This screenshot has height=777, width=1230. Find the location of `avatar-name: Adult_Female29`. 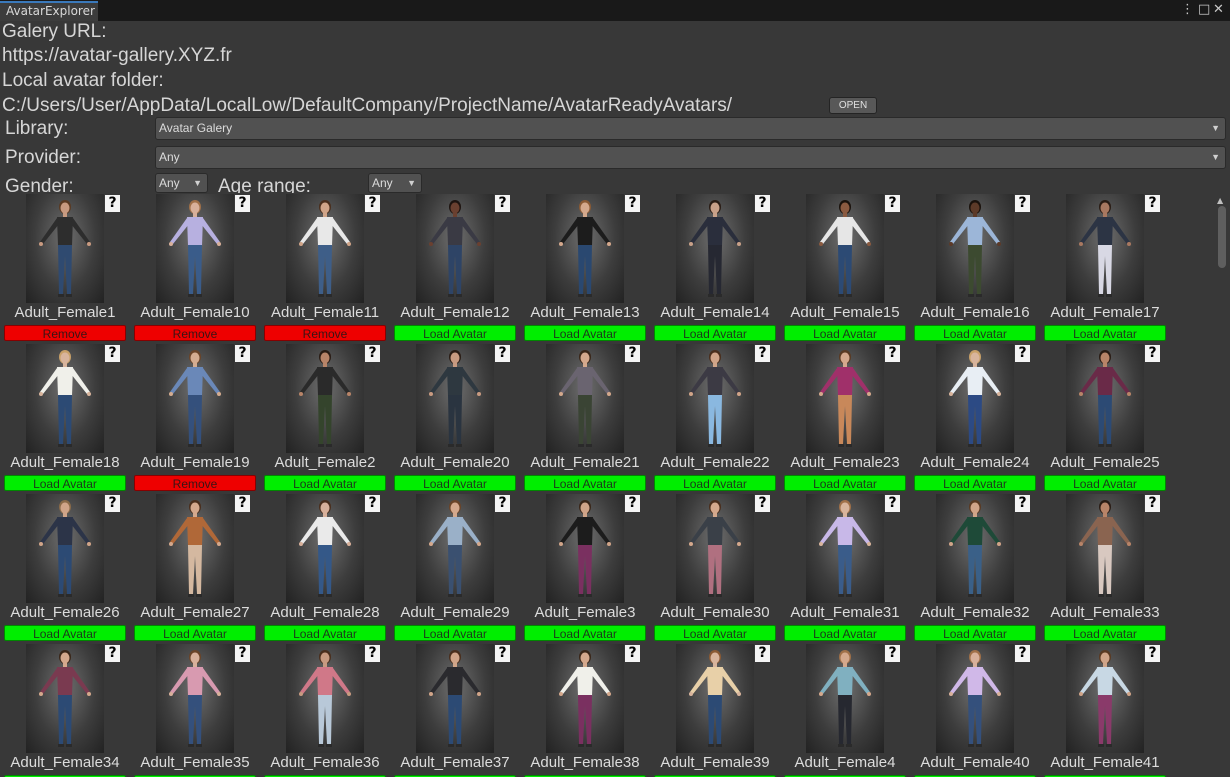

avatar-name: Adult_Female29 is located at coordinates (455, 612).